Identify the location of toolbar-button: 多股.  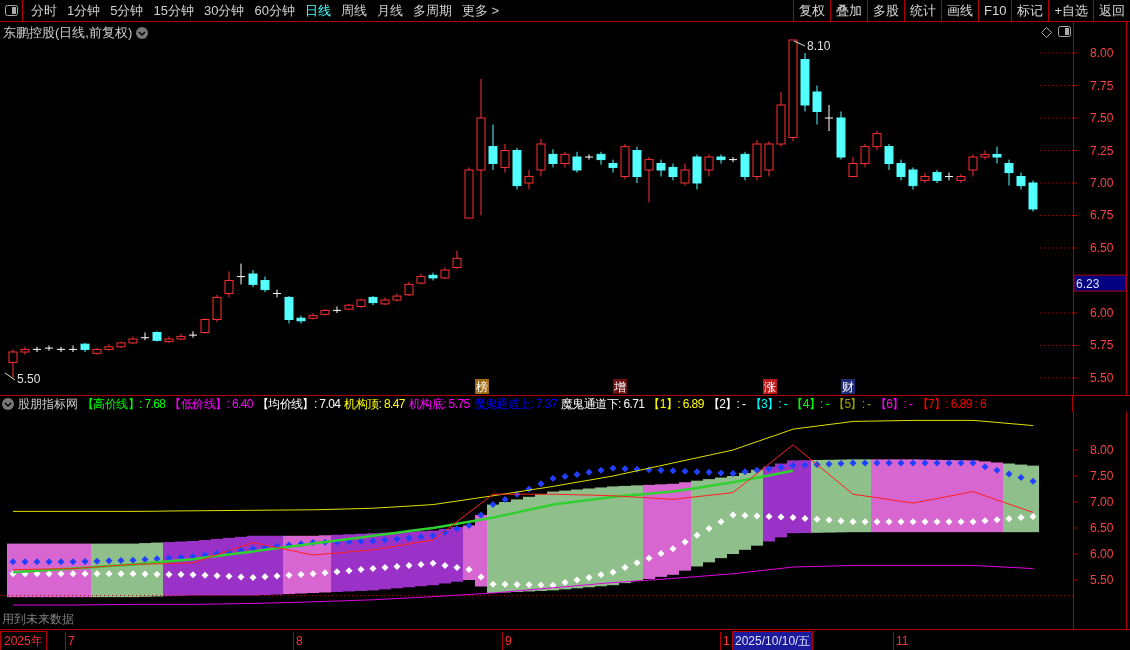
(885, 10).